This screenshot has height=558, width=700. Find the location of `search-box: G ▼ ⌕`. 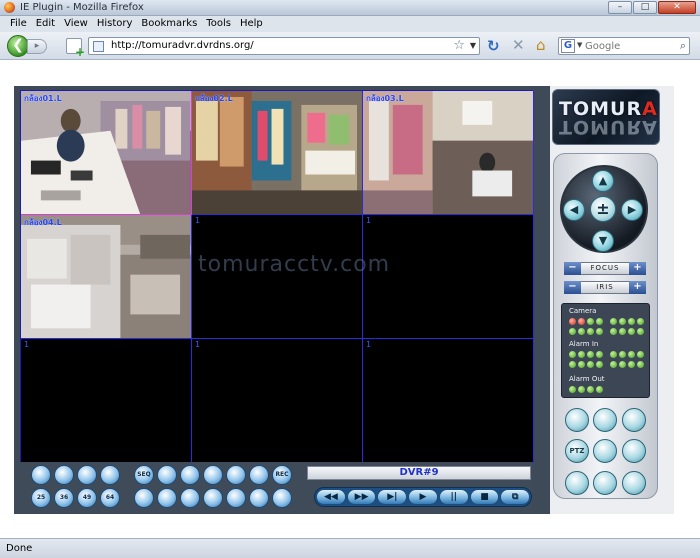

search-box: G ▼ ⌕ is located at coordinates (624, 46).